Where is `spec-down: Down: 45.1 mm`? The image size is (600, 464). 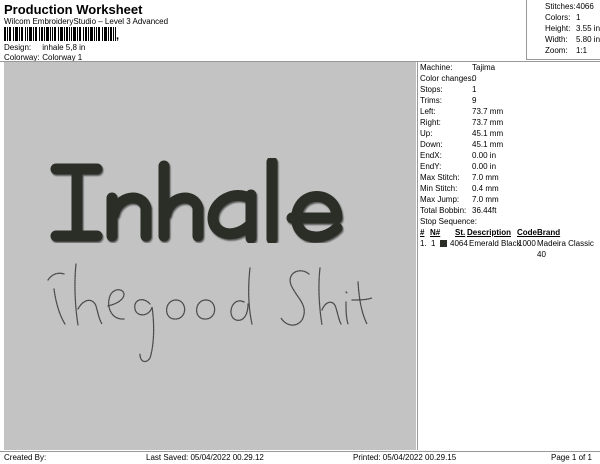 spec-down: Down: 45.1 mm is located at coordinates (510, 144).